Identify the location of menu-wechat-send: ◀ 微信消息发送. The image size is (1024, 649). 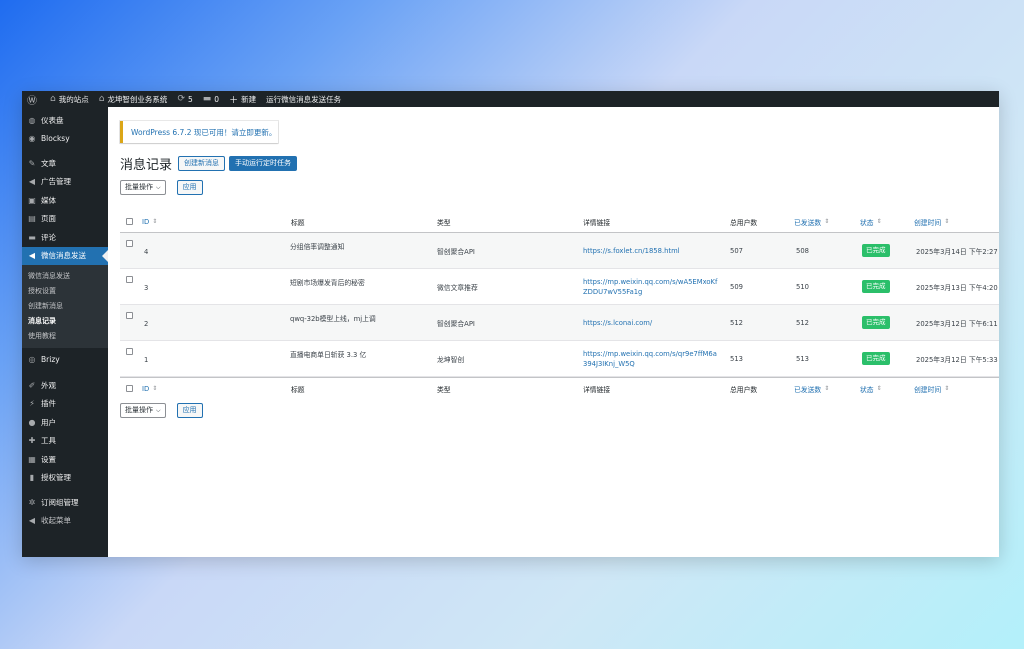
(65, 255).